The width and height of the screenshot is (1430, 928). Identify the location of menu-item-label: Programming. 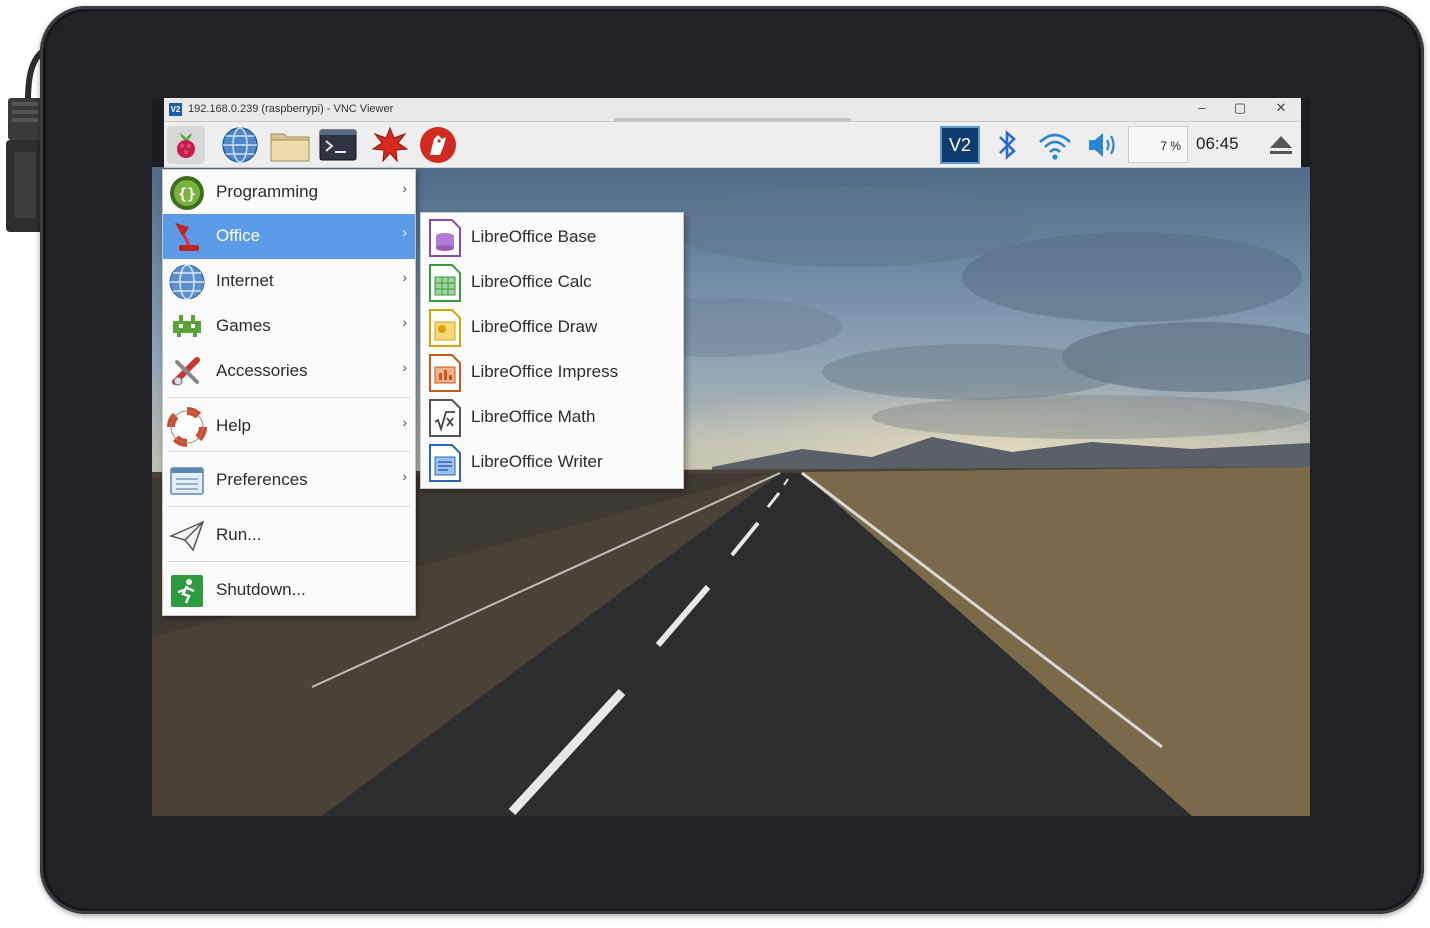
(267, 191).